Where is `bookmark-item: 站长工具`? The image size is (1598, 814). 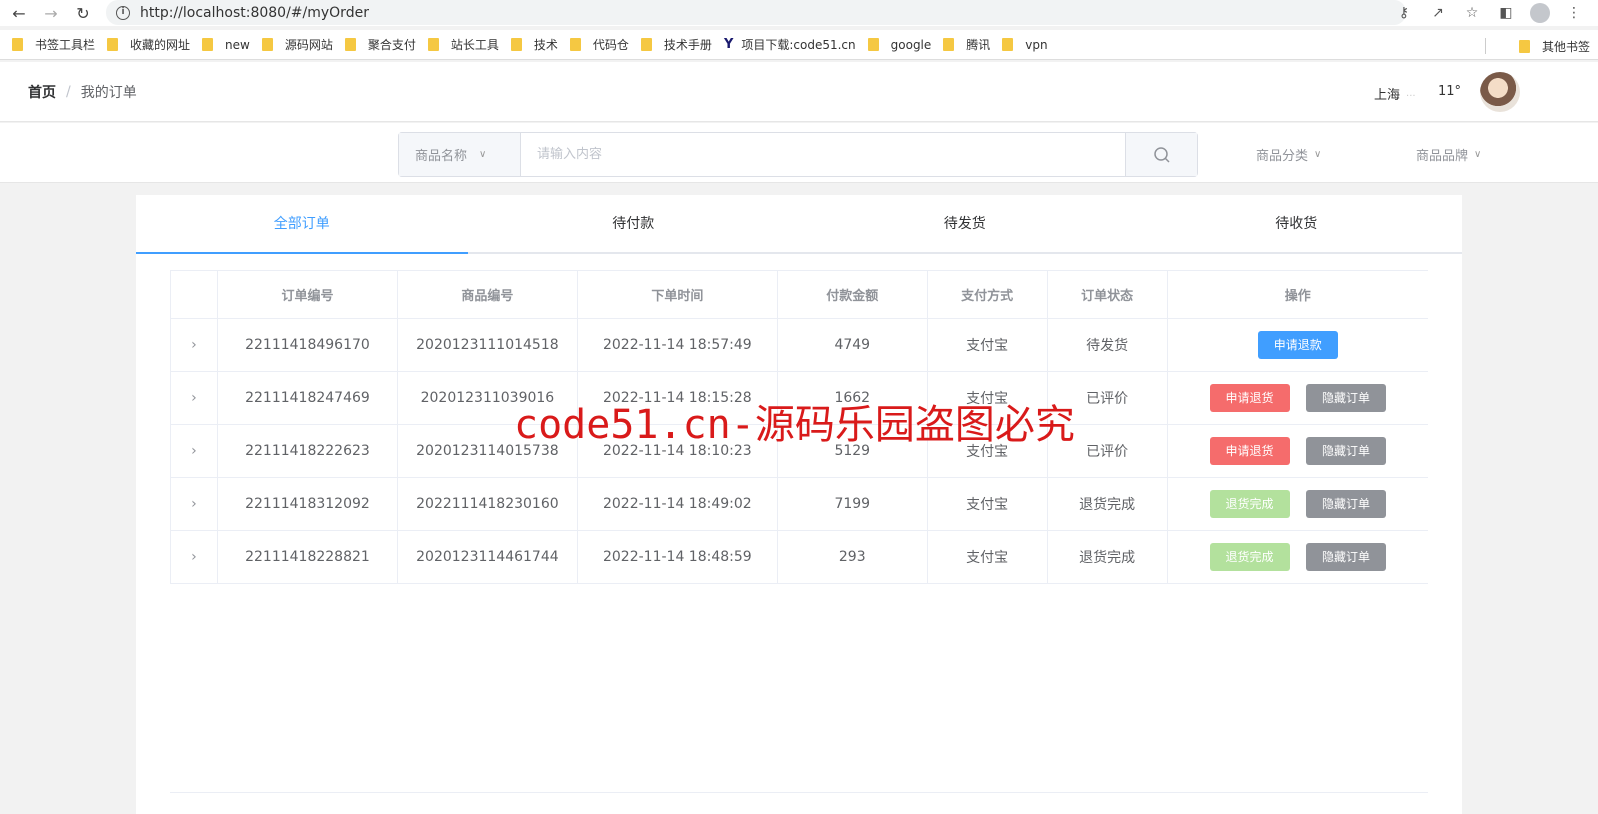
bookmark-item: 站长工具 is located at coordinates (463, 44).